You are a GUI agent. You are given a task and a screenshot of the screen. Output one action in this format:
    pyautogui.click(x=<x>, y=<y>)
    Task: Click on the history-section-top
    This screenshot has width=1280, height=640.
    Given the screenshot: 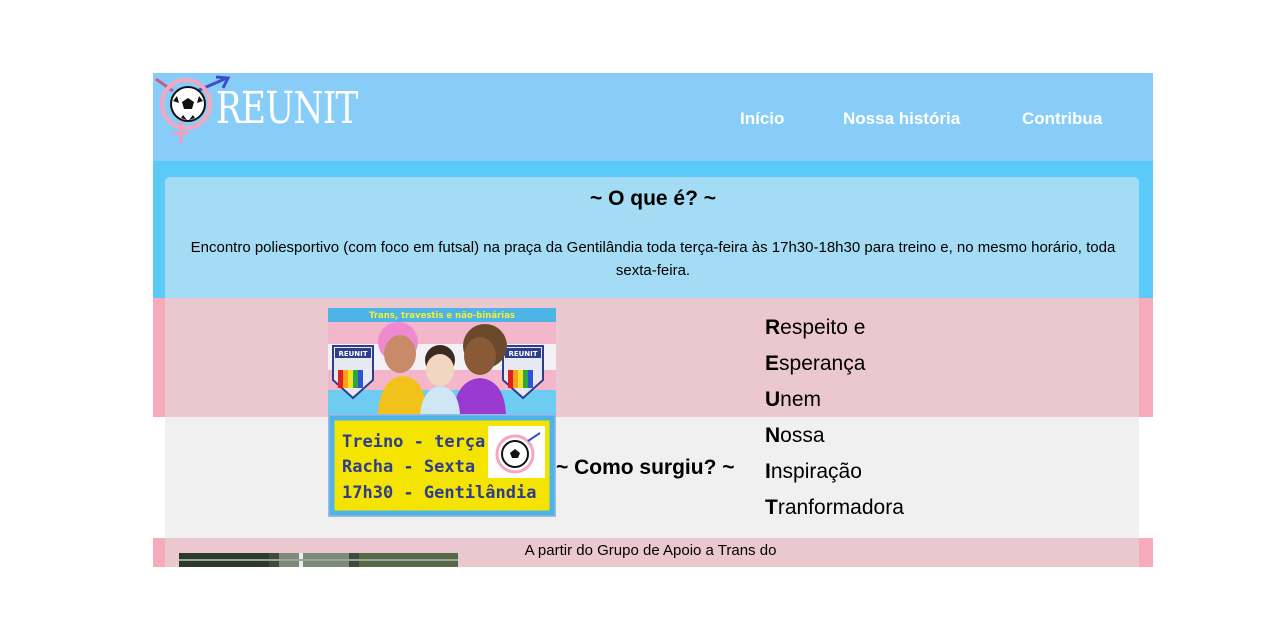 What is the action you would take?
    pyautogui.click(x=652, y=357)
    